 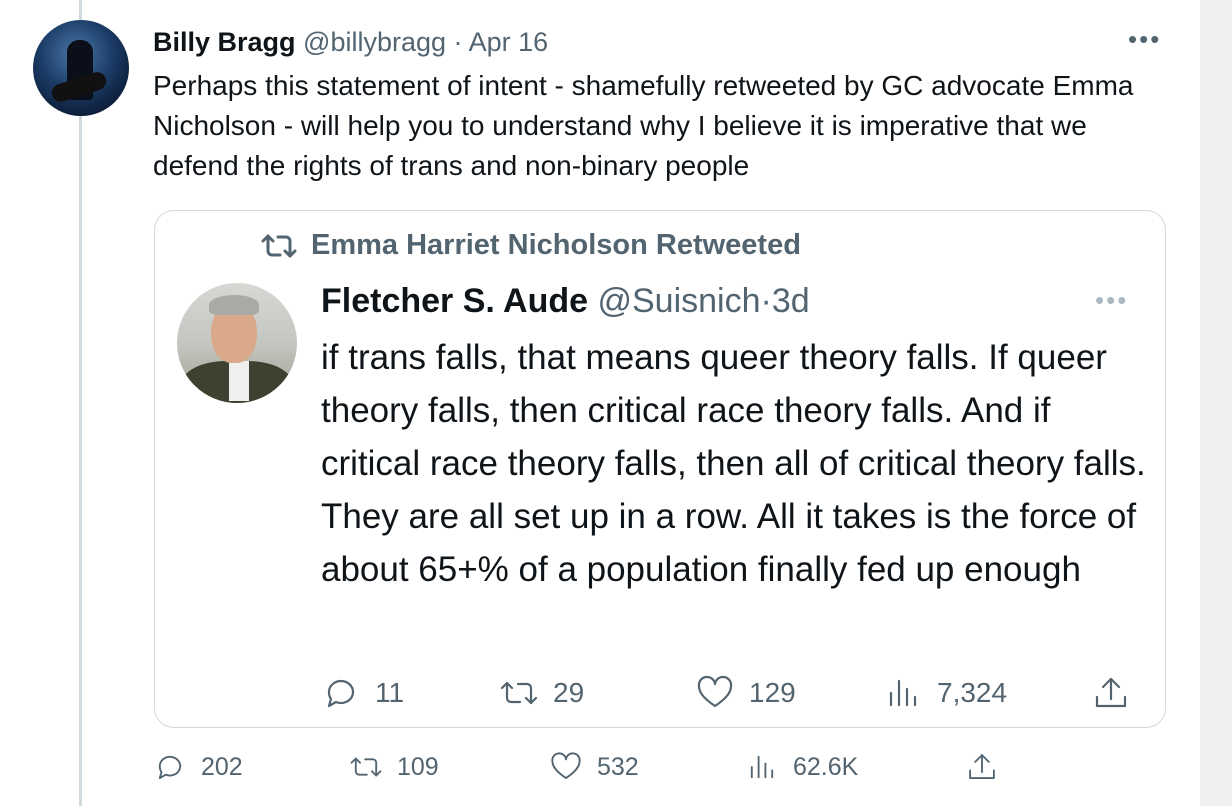 I want to click on retweet-count: 109, so click(x=418, y=766).